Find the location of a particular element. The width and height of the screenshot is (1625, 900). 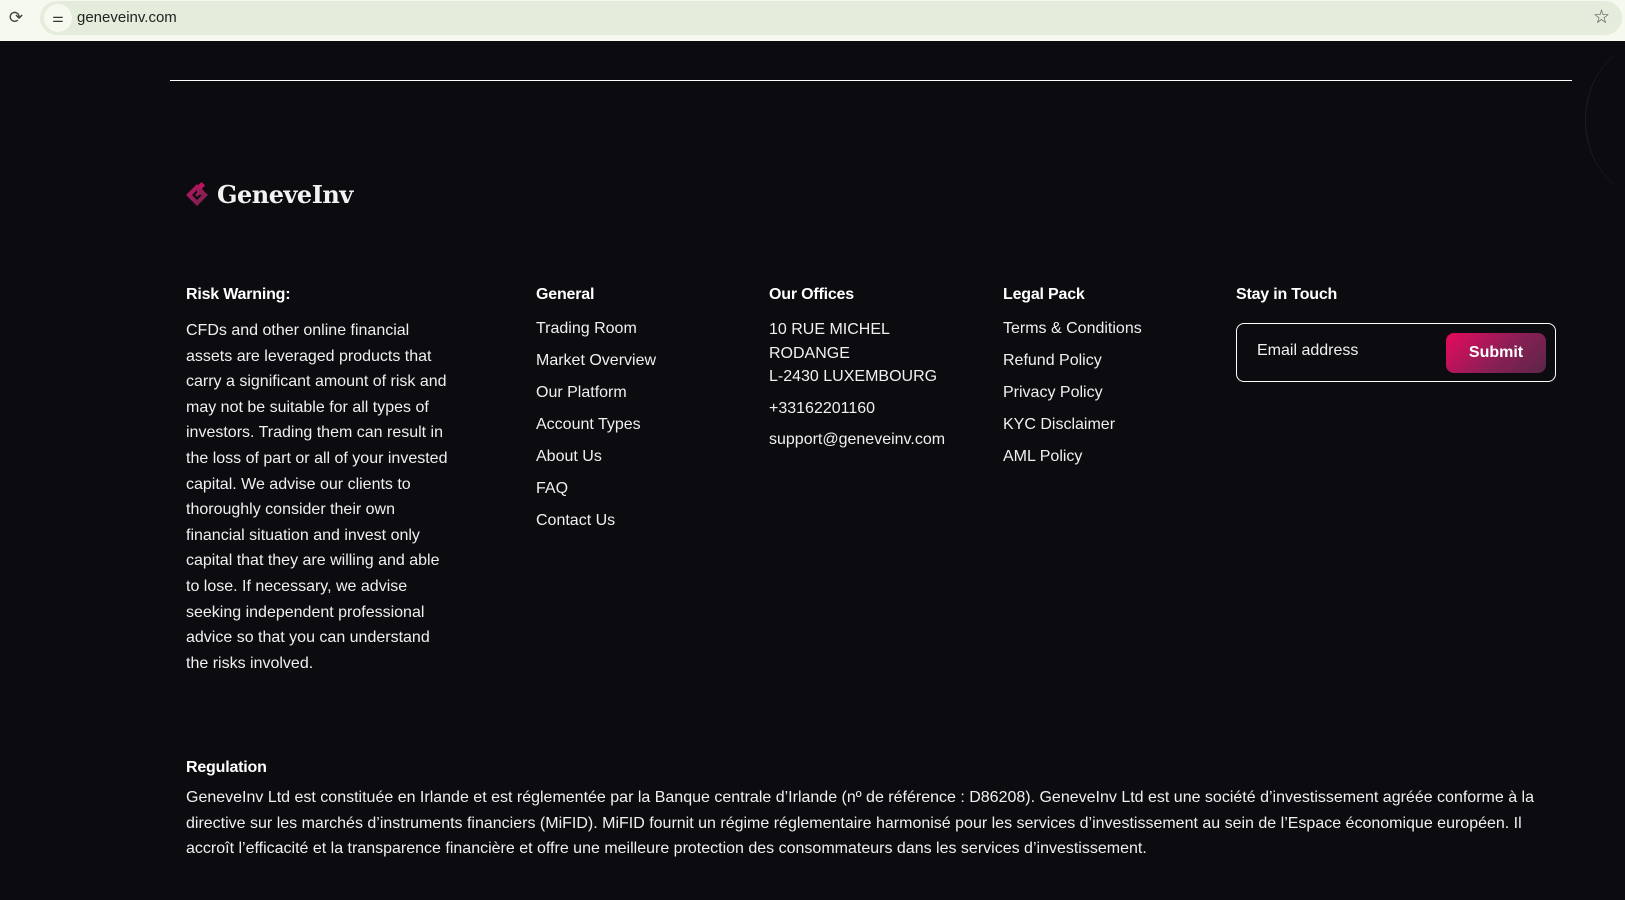

link-trading-room: Trading Room is located at coordinates (596, 334).